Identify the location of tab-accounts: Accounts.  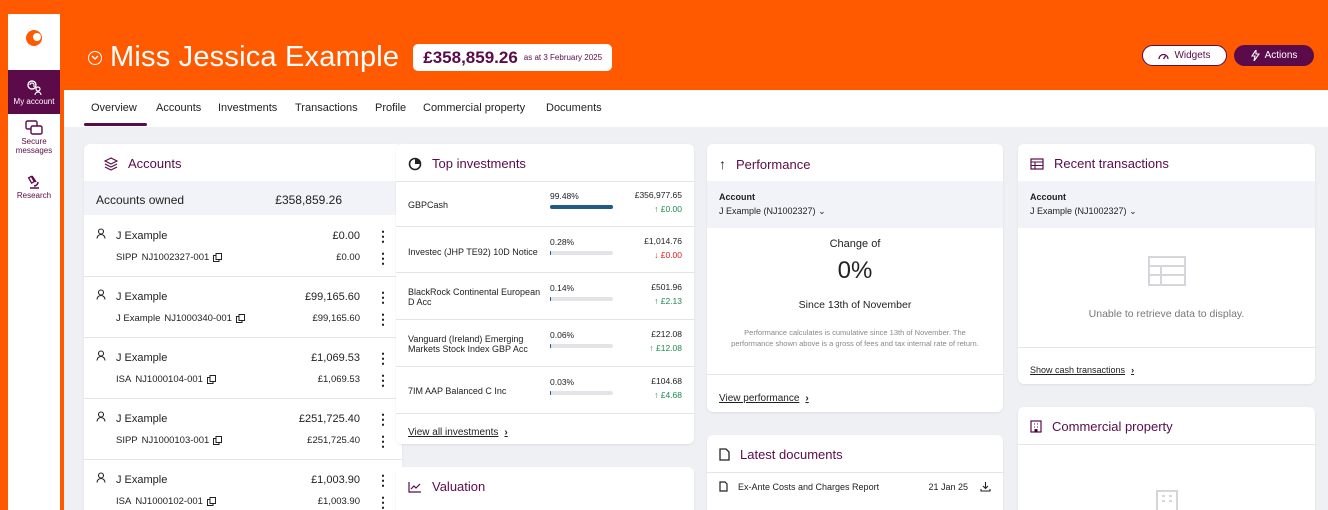
(178, 108).